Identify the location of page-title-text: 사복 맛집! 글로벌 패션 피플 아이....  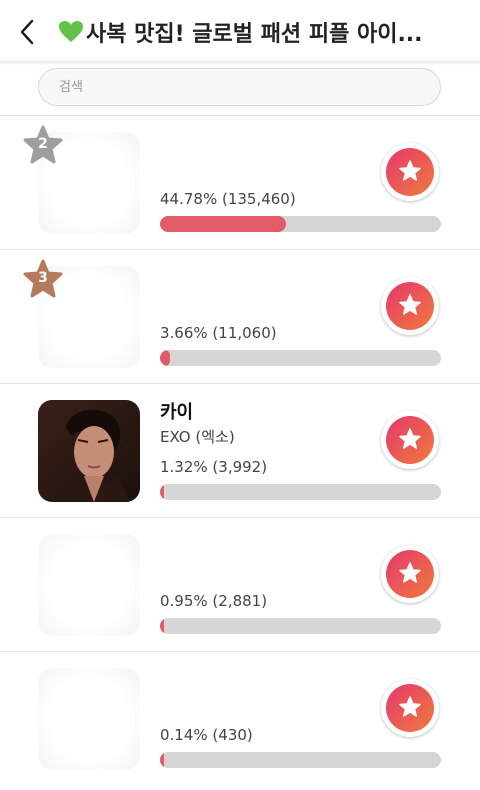
(254, 34).